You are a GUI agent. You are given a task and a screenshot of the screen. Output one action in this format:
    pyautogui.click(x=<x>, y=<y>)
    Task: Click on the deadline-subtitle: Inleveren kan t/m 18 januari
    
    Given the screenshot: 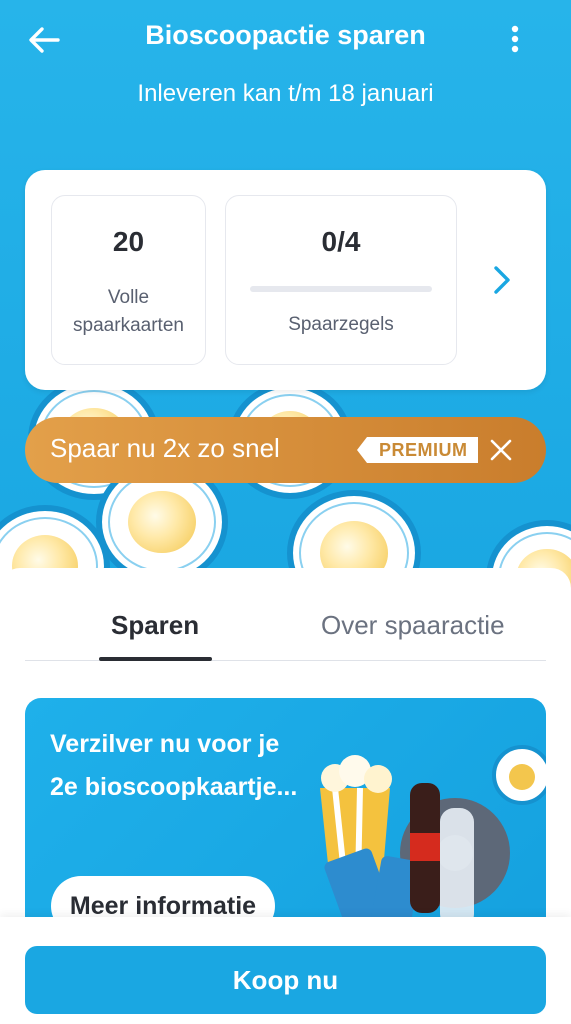 What is the action you would take?
    pyautogui.click(x=285, y=93)
    